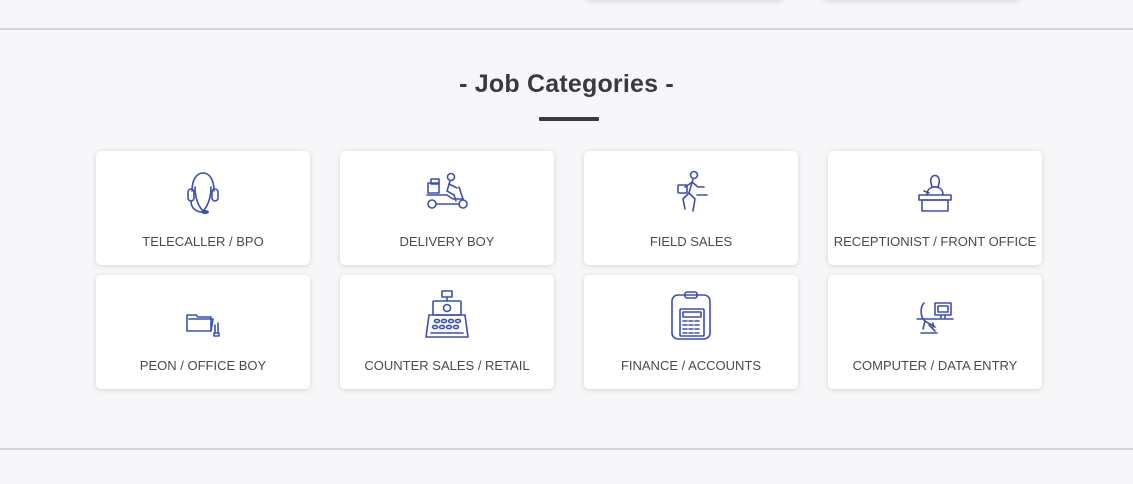  Describe the element at coordinates (691, 241) in the screenshot. I see `category-label: FIELD SALES` at that location.